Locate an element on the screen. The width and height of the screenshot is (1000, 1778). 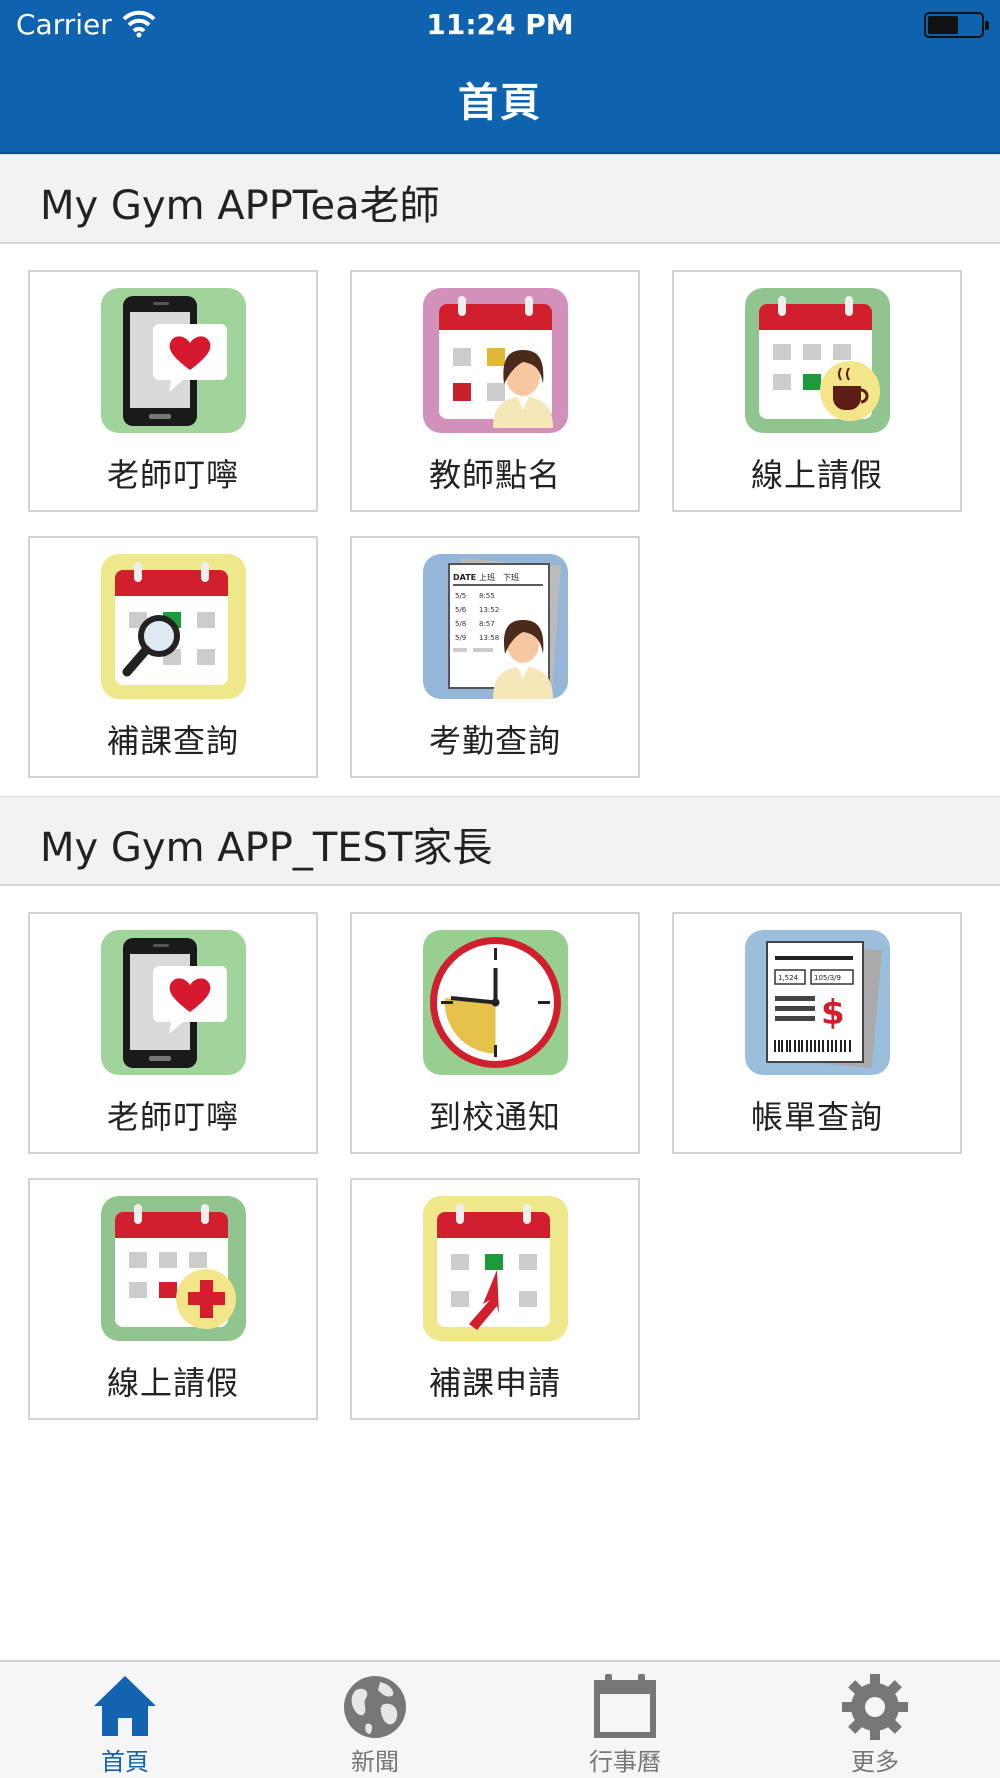
globe-icon is located at coordinates (375, 1707).